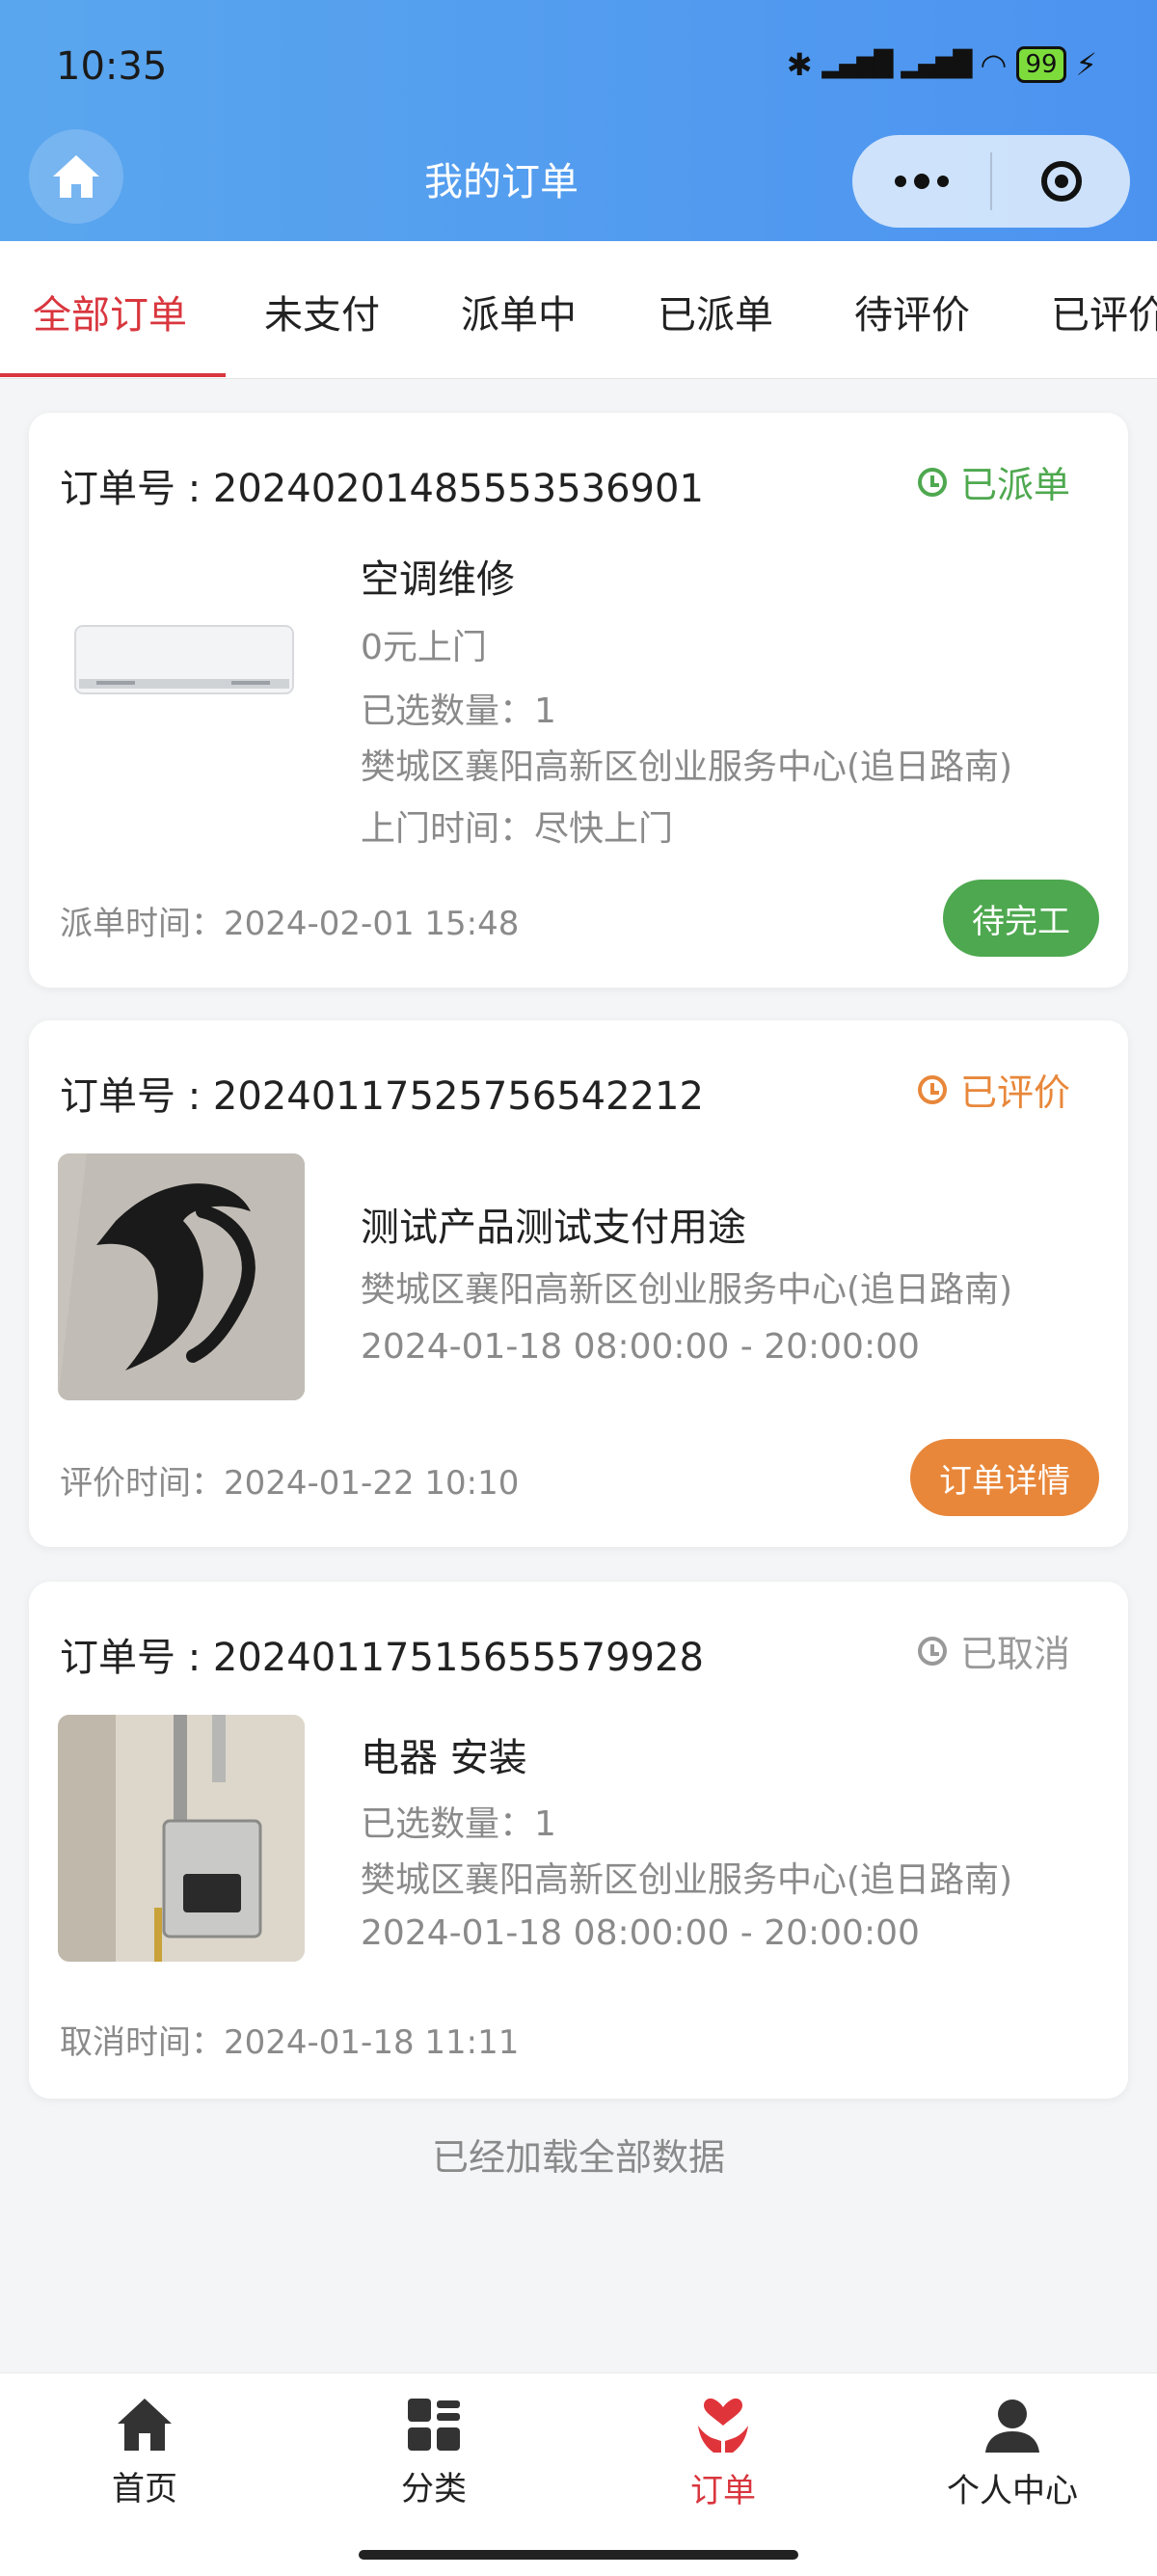 The height and width of the screenshot is (2576, 1157). Describe the element at coordinates (578, 120) in the screenshot. I see `header: 10:35 ✱ ▂▄▆█ ▂▄▆█ ◠ 99 ⚡ 我的订单` at that location.